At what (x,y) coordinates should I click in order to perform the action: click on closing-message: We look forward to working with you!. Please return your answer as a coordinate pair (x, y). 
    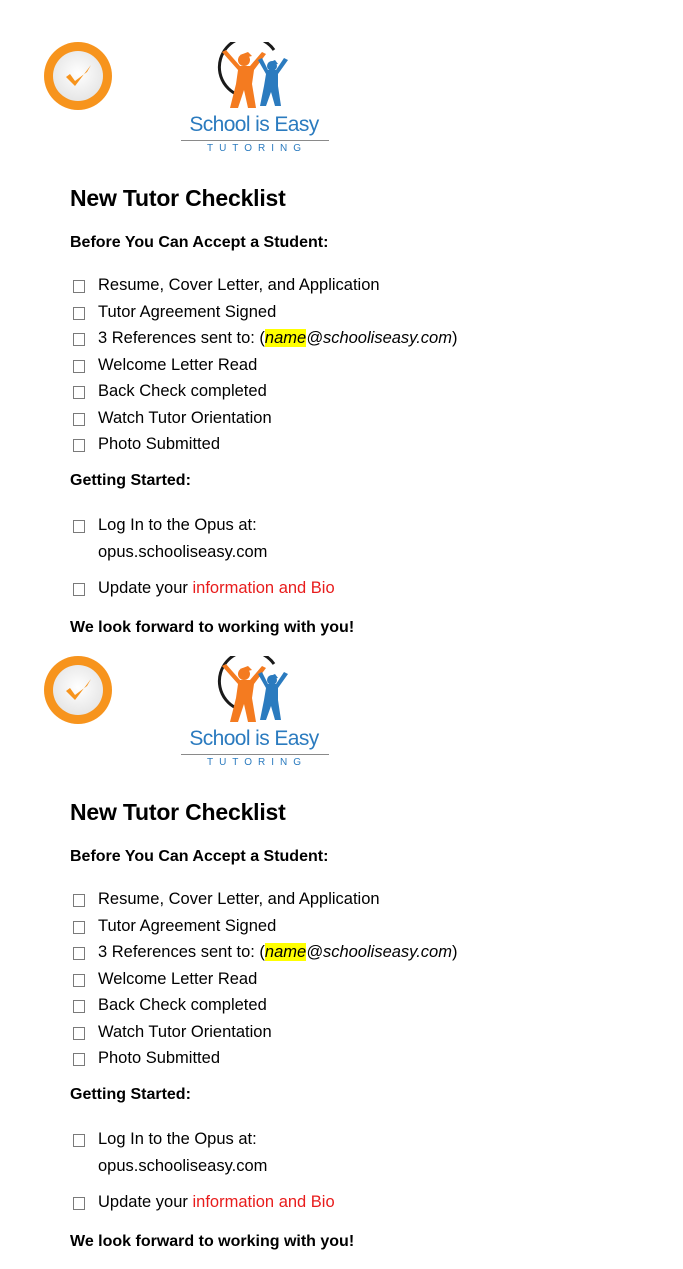
    Looking at the image, I should click on (212, 1241).